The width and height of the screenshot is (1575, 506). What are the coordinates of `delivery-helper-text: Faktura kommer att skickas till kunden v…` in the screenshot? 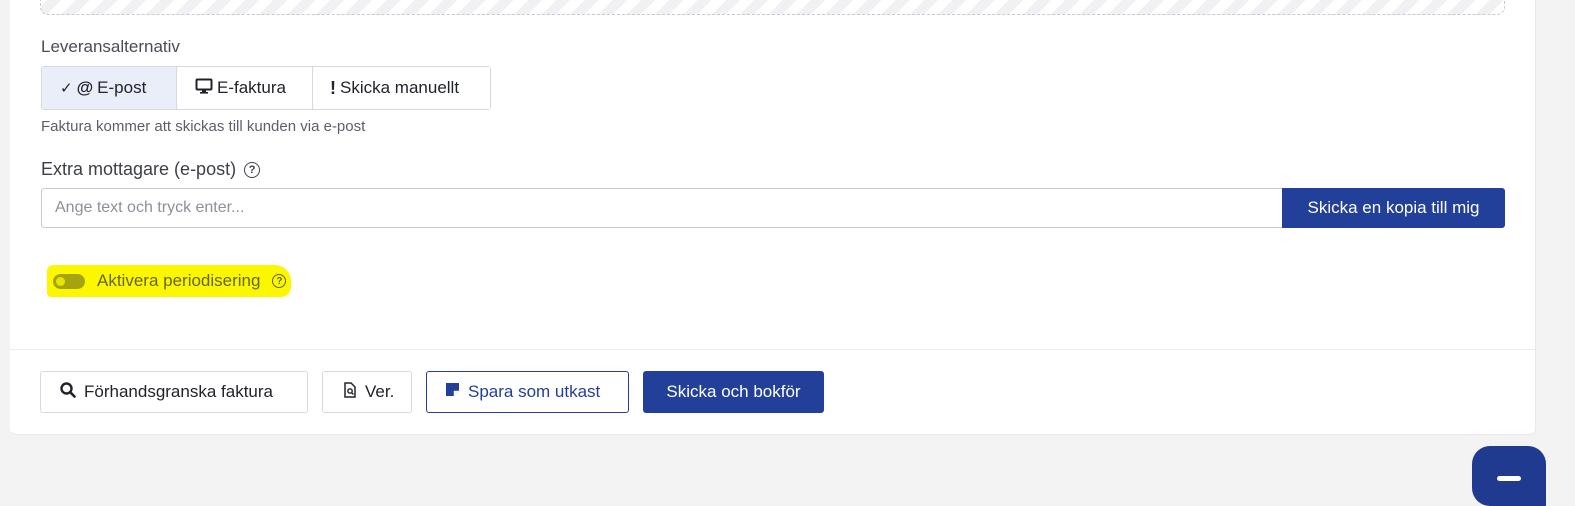 It's located at (203, 126).